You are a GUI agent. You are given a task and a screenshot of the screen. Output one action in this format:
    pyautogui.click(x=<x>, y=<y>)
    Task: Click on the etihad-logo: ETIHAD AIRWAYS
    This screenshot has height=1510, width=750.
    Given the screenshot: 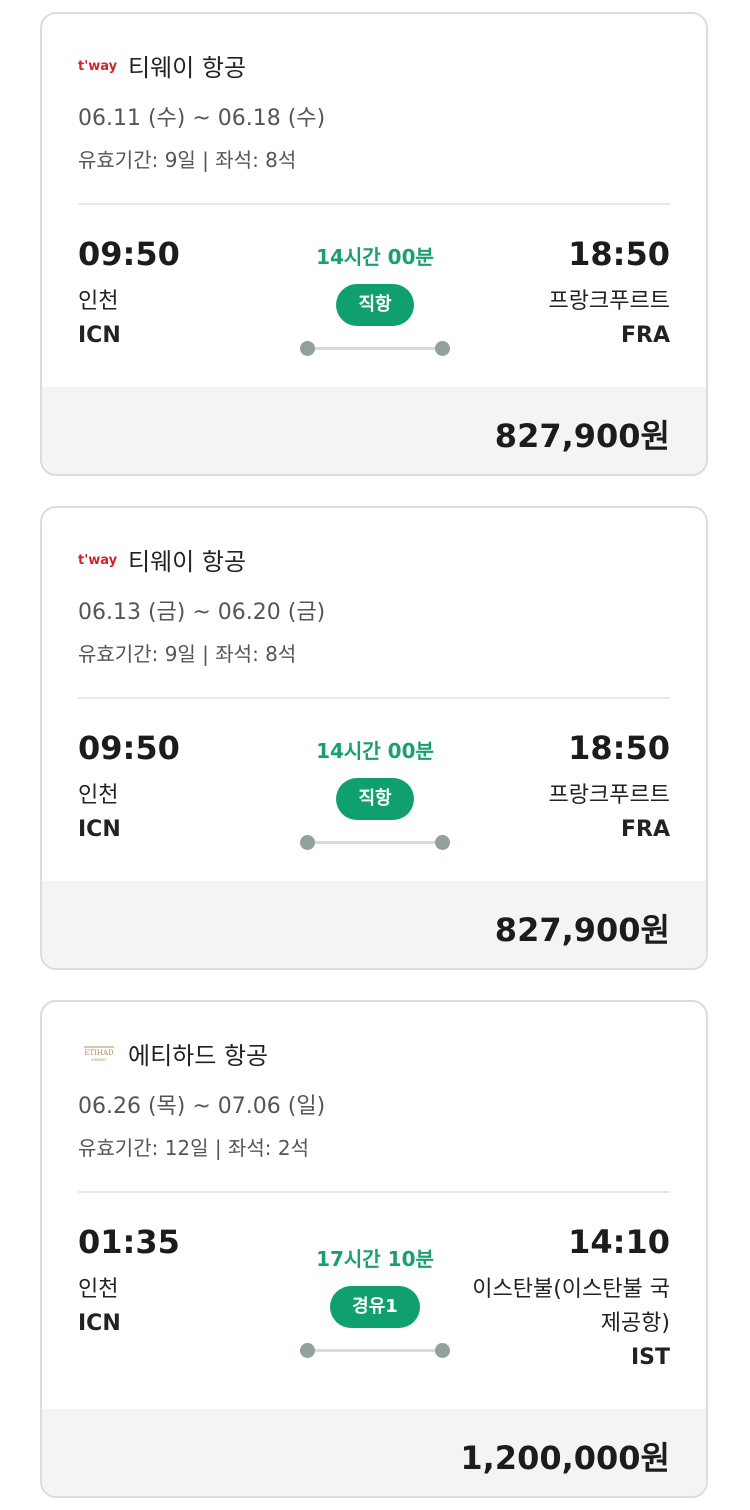 What is the action you would take?
    pyautogui.click(x=99, y=1053)
    